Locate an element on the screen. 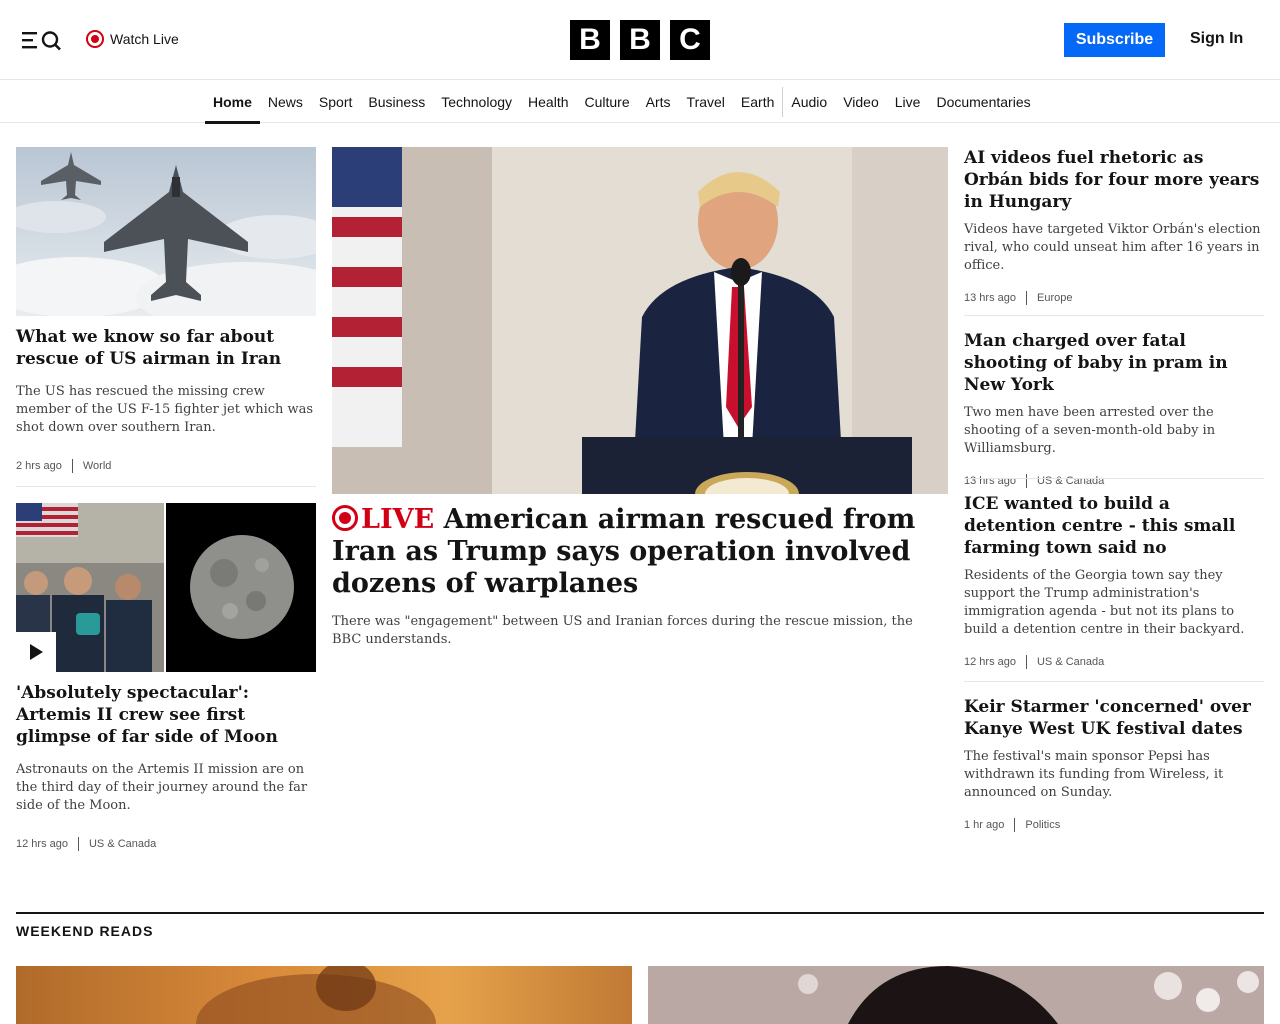 The height and width of the screenshot is (1024, 1280). story-time: 2 hrs ago is located at coordinates (39, 466).